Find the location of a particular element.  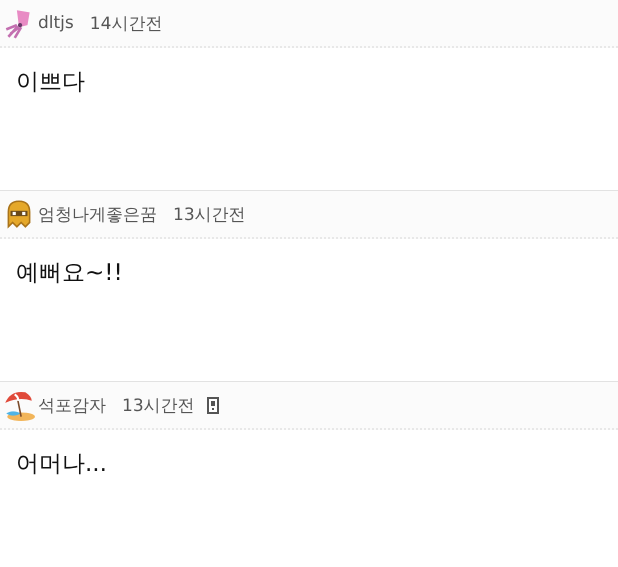

author-name: 엄청나게좋은꿈 is located at coordinates (97, 214).